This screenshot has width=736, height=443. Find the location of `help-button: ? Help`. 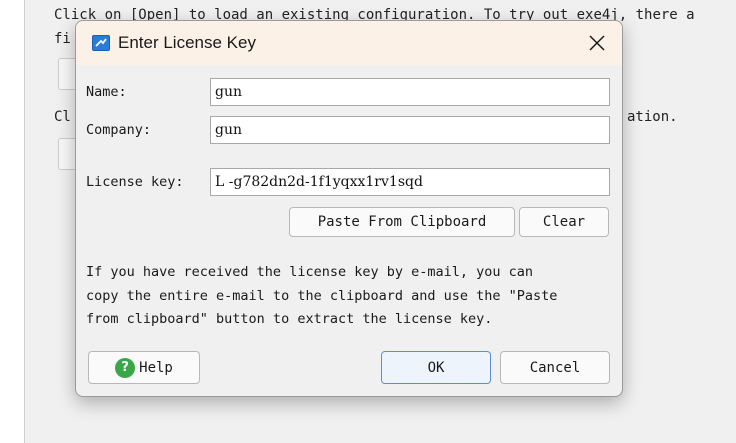

help-button: ? Help is located at coordinates (144, 367).